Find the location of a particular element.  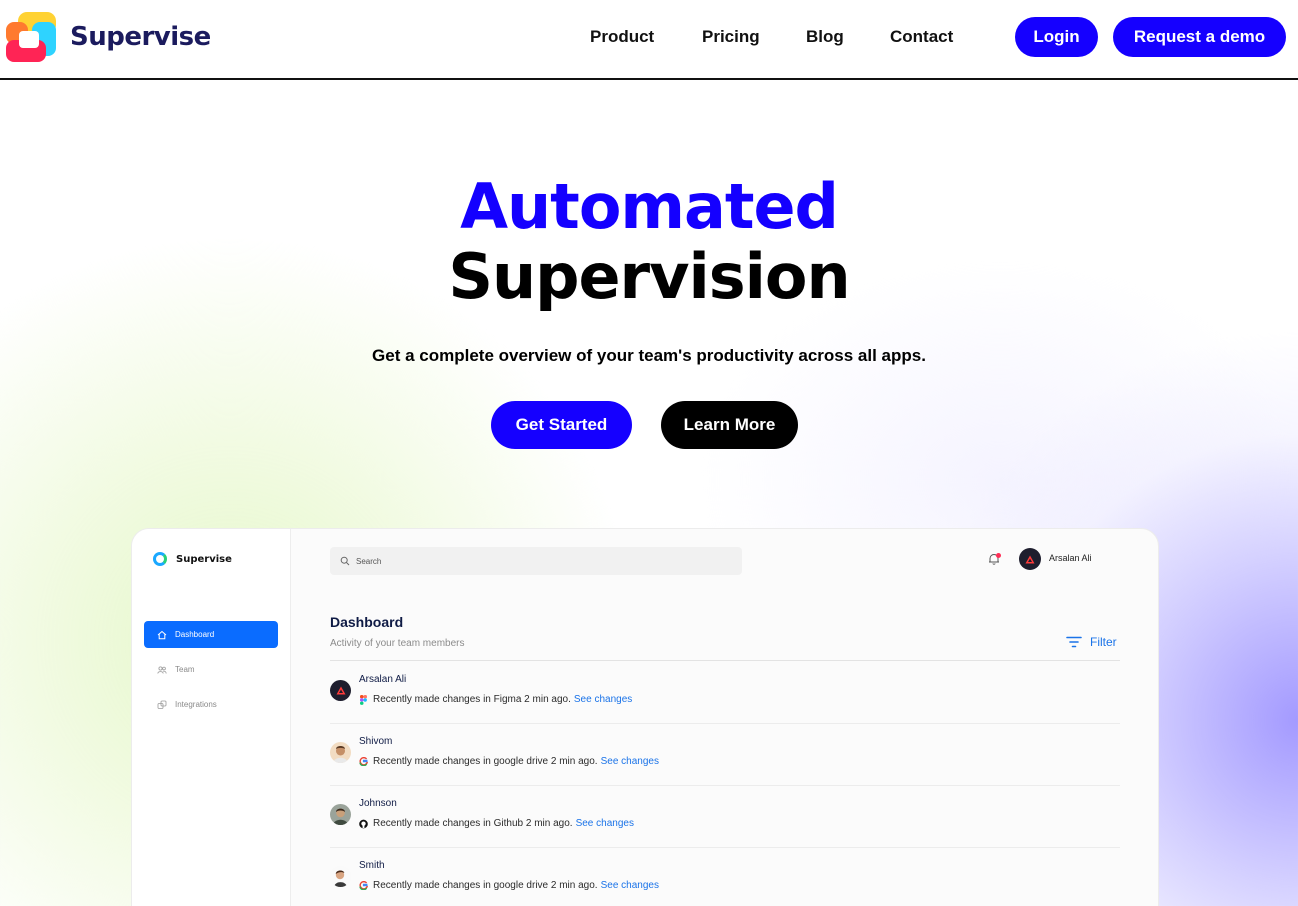

sidebar-item-team: Team is located at coordinates (211, 669).